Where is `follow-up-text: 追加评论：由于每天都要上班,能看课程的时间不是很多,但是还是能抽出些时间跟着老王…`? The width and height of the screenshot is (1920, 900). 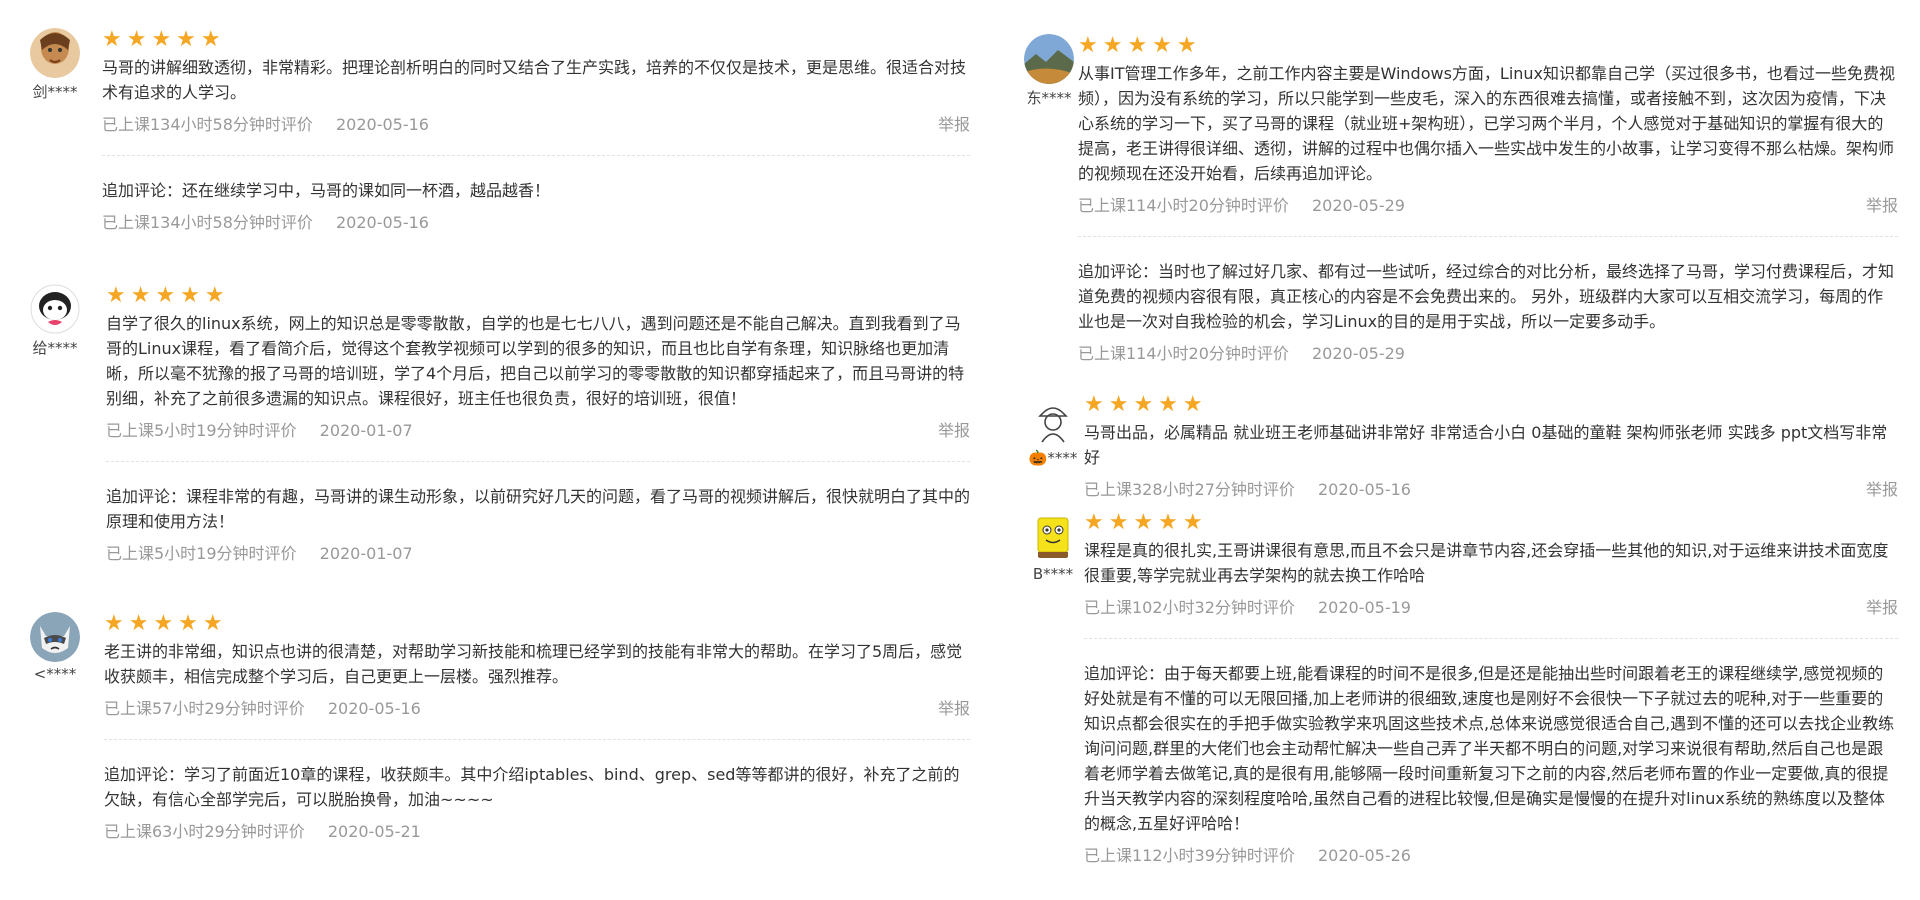 follow-up-text: 追加评论：由于每天都要上班,能看课程的时间不是很多,但是还是能抽出些时间跟着老王… is located at coordinates (1489, 748).